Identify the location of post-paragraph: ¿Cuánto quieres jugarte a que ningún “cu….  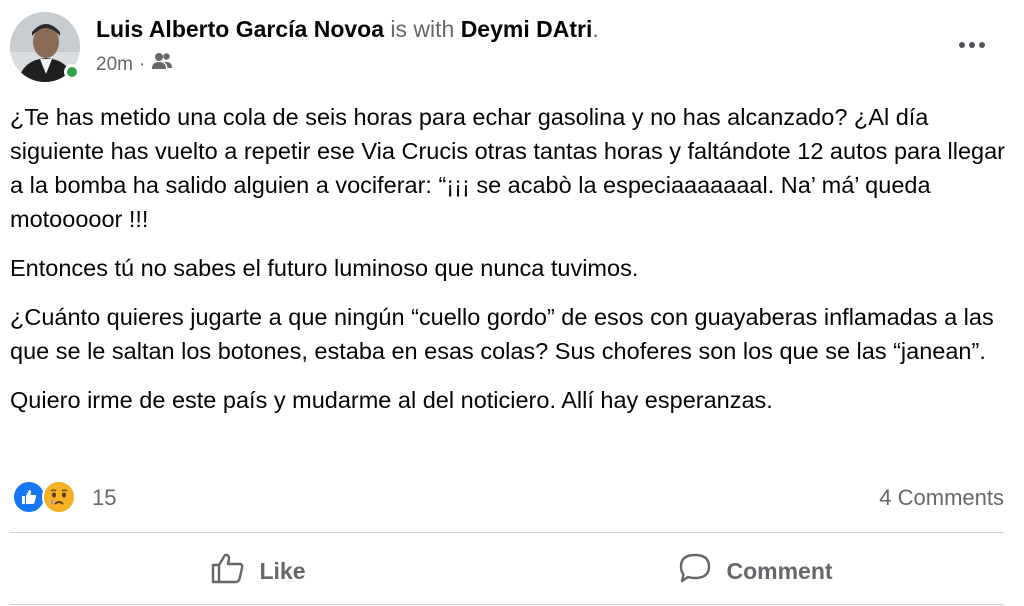
(502, 334).